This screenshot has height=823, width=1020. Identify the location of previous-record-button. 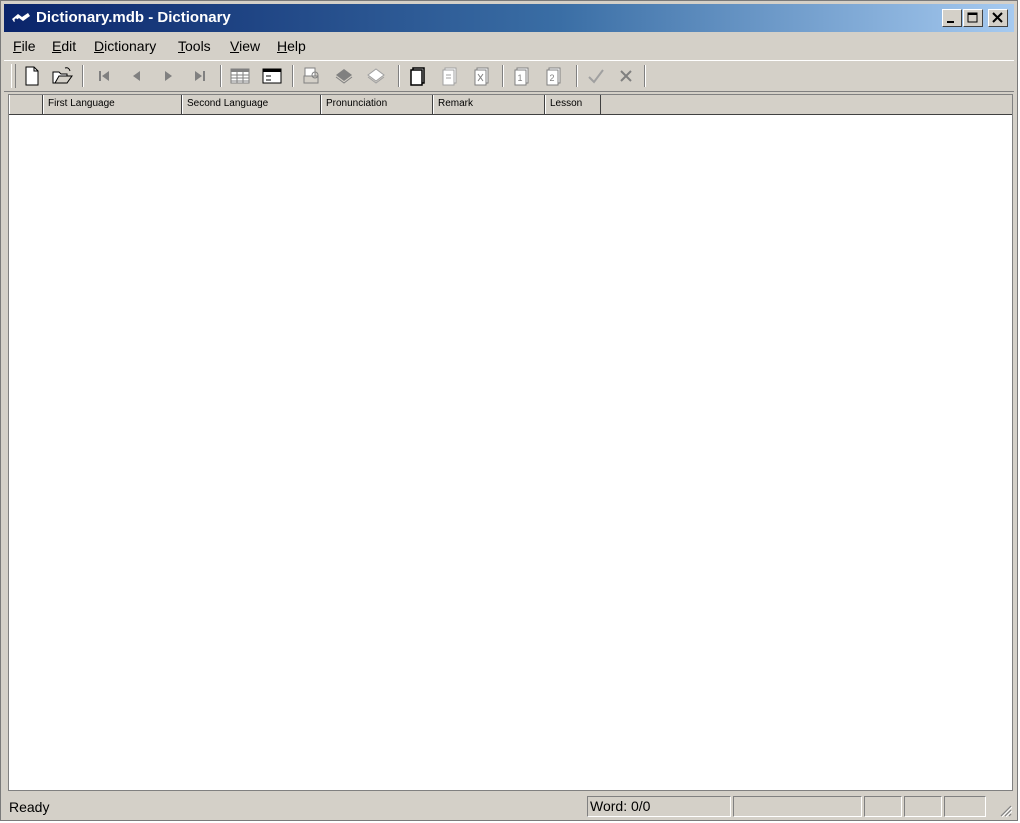
(136, 76).